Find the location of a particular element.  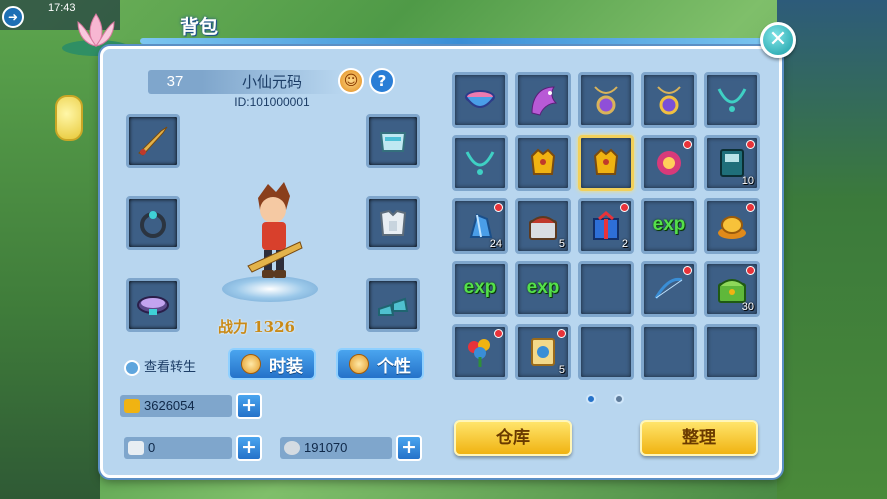

gold-field: 3626054 is located at coordinates (176, 406).